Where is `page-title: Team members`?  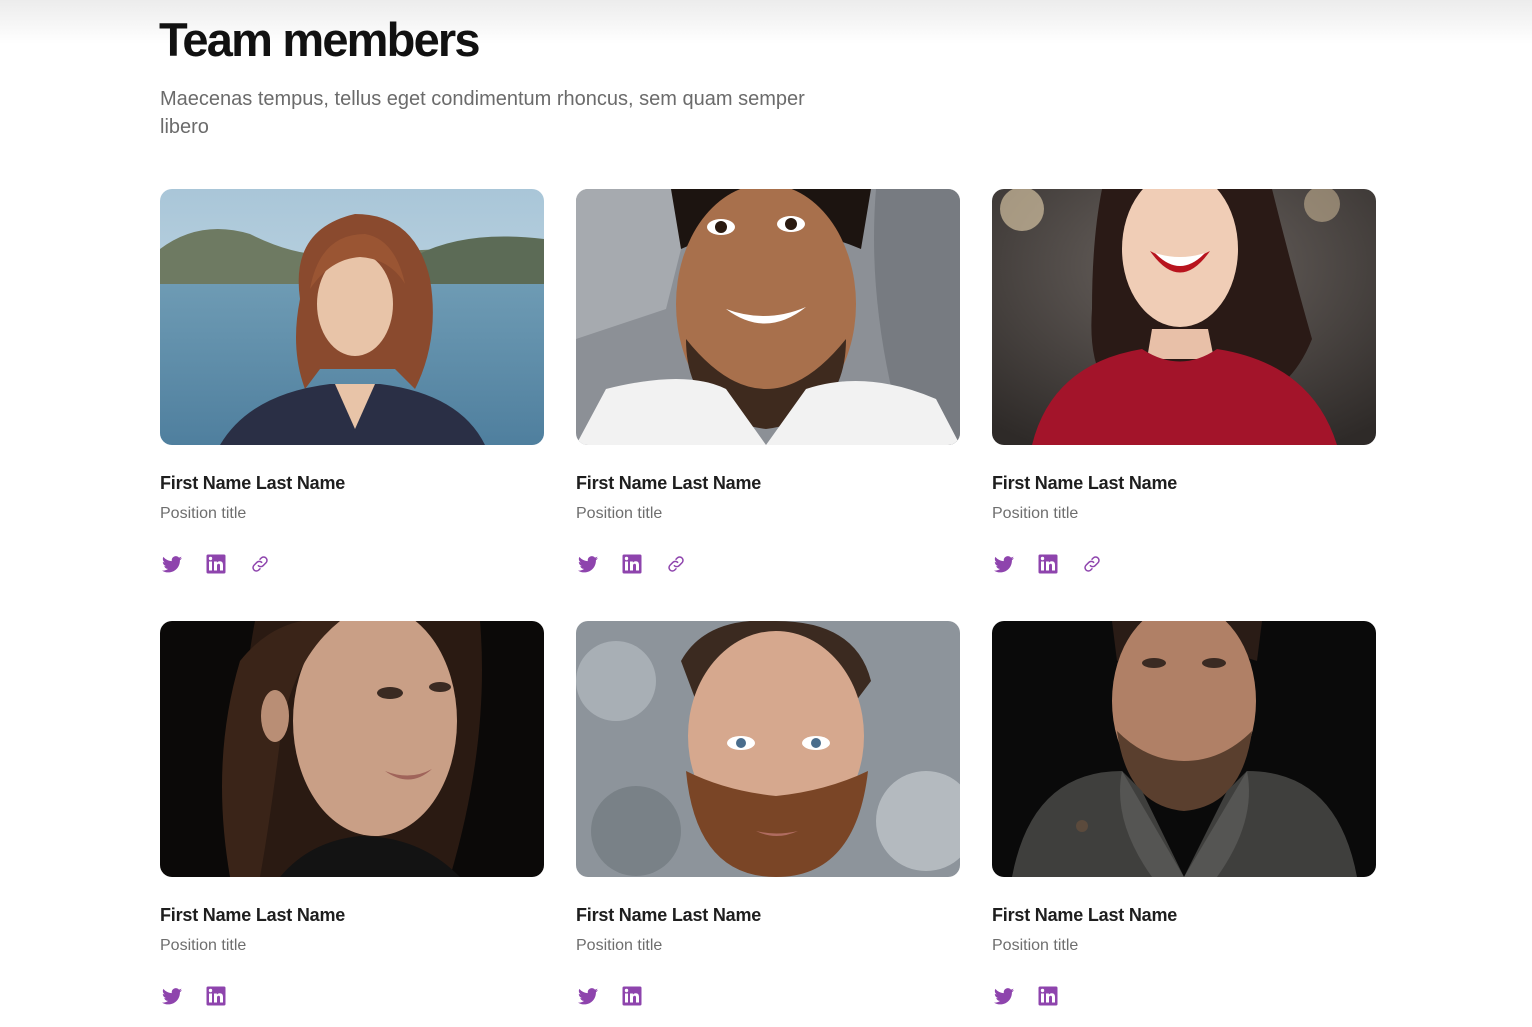
page-title: Team members is located at coordinates (320, 39).